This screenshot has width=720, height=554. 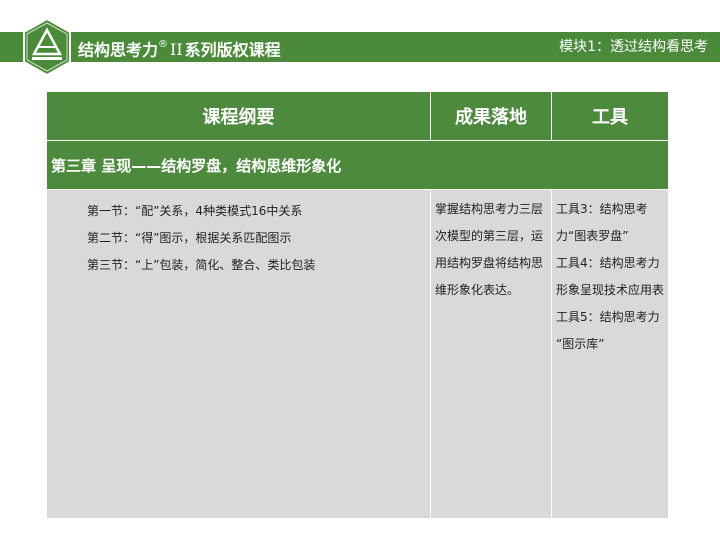 I want to click on section-item: 第二节：“得”图示，根据关系匹配图示, so click(x=189, y=238).